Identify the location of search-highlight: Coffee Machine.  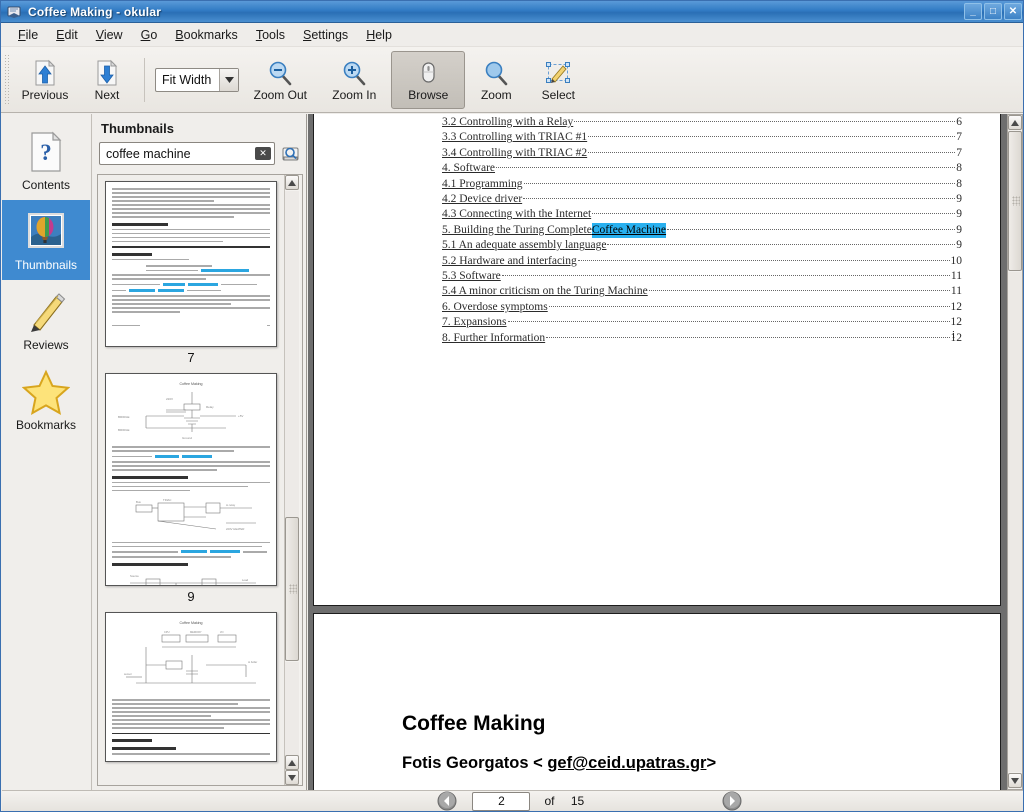
(629, 230).